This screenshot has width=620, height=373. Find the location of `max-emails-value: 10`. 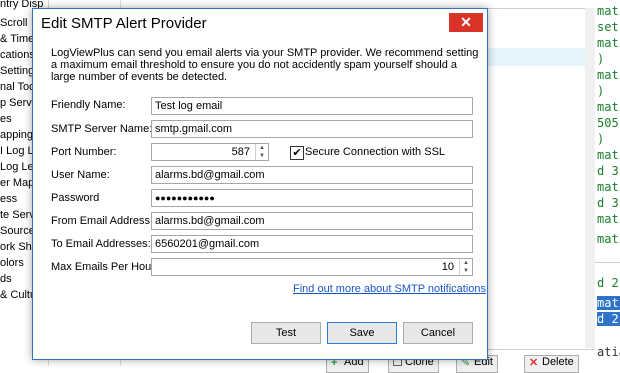

max-emails-value: 10 is located at coordinates (447, 267).